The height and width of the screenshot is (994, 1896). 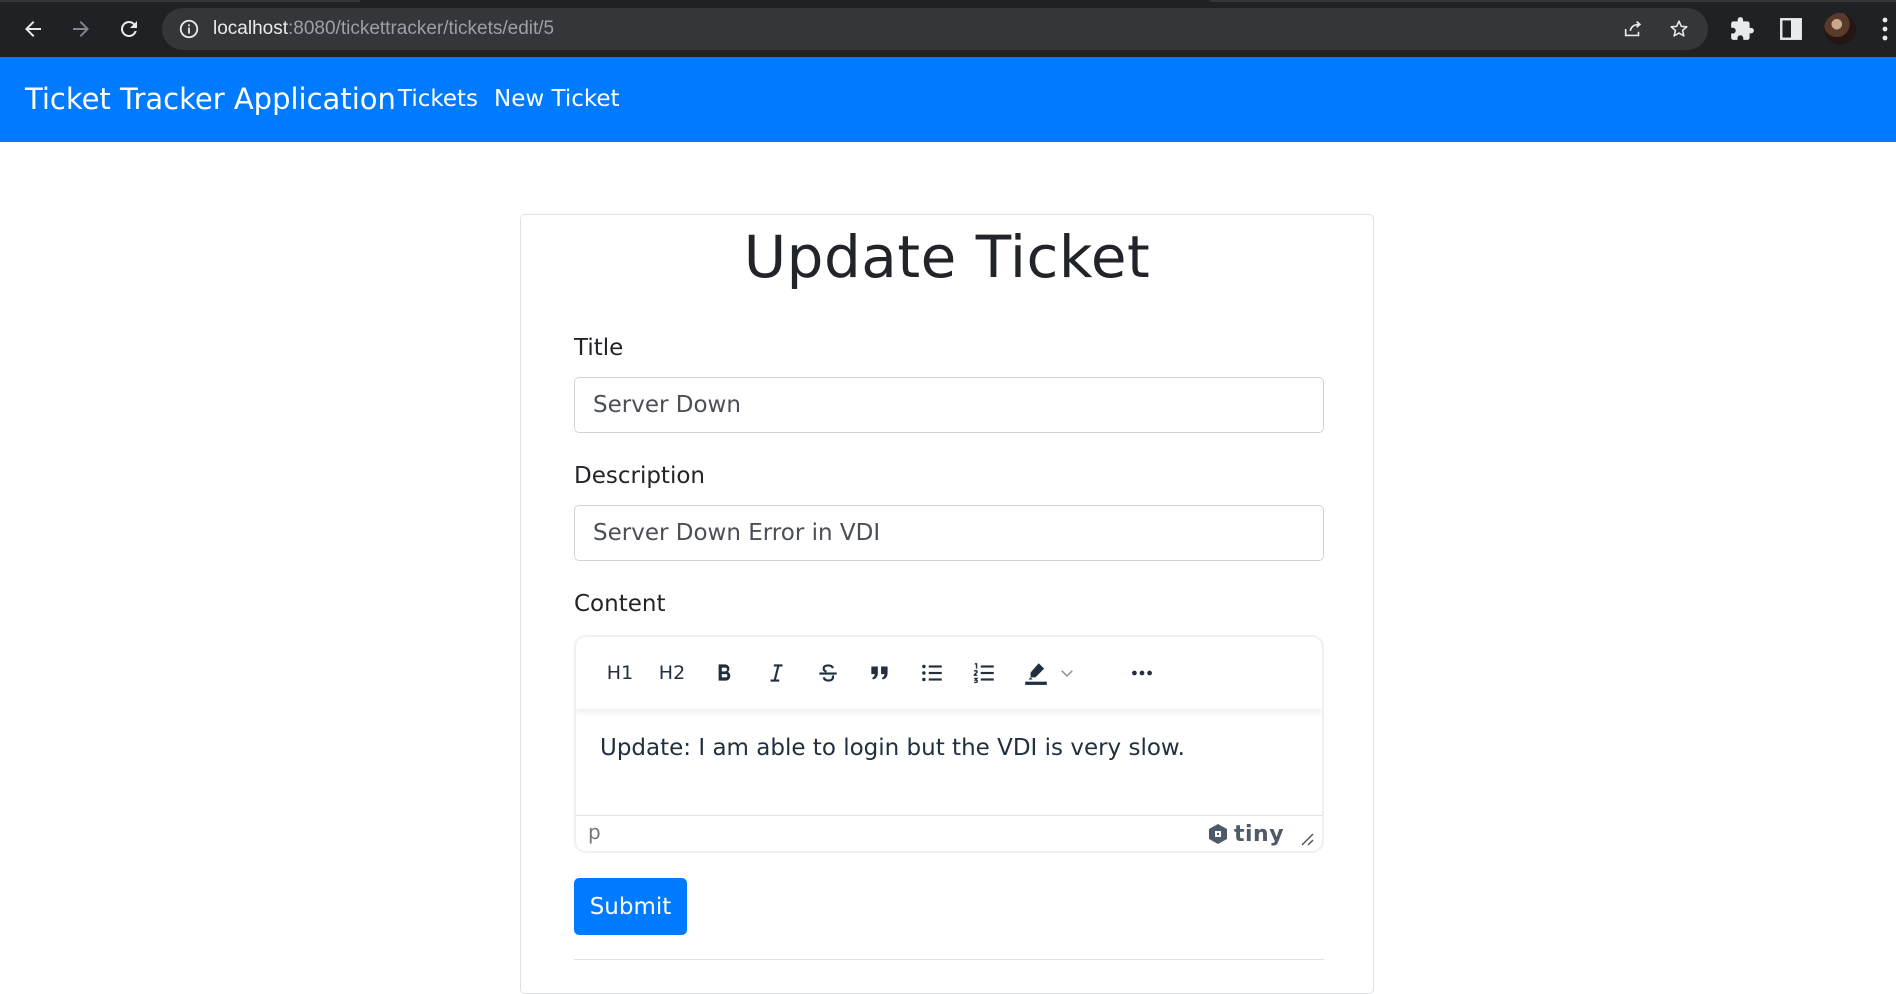 I want to click on side-panel-icon, so click(x=1791, y=29).